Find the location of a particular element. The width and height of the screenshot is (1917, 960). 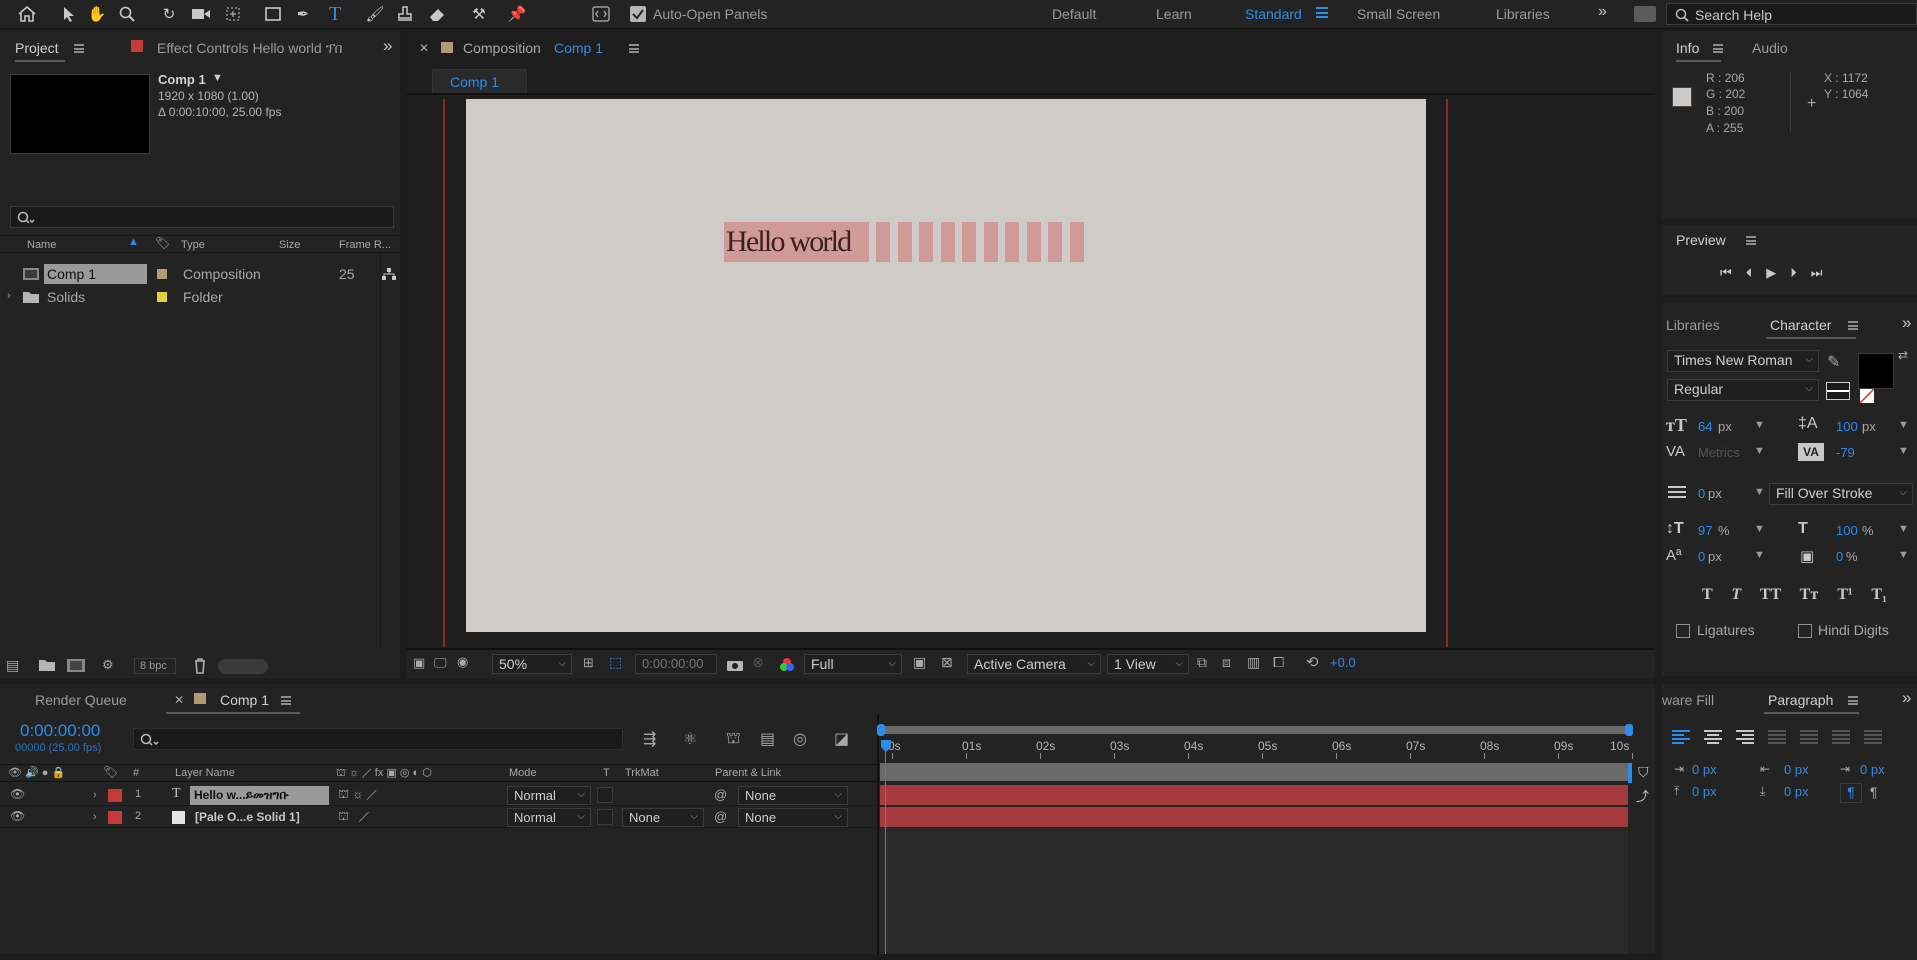

baseline-shift-value: 0 is located at coordinates (1701, 556).